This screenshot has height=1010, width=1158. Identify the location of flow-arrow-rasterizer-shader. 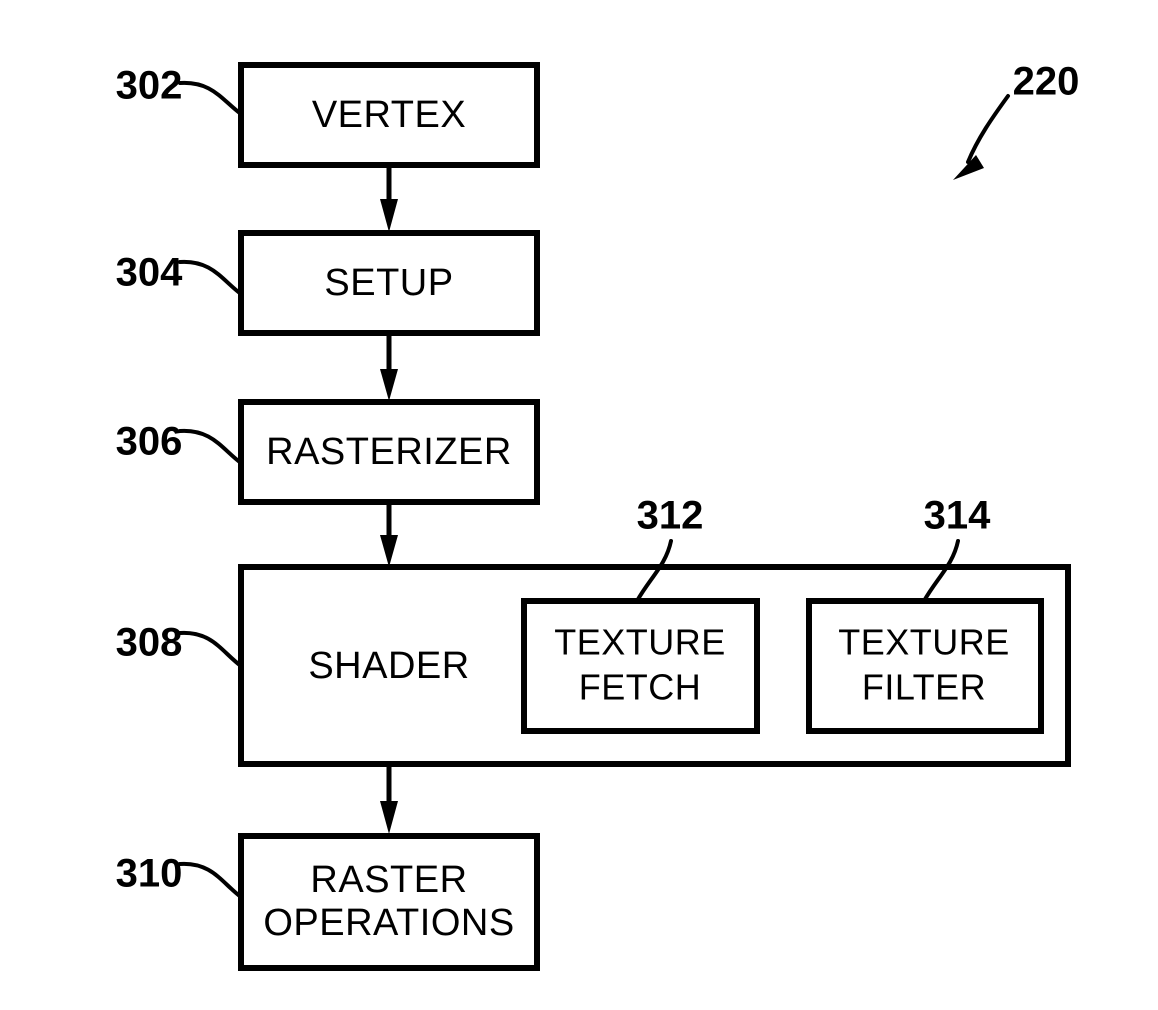
(389, 534).